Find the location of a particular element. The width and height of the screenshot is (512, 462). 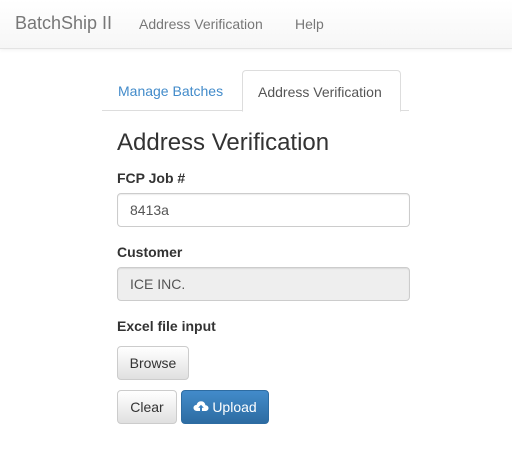

tab-manage-batches: Manage Batches is located at coordinates (171, 91).